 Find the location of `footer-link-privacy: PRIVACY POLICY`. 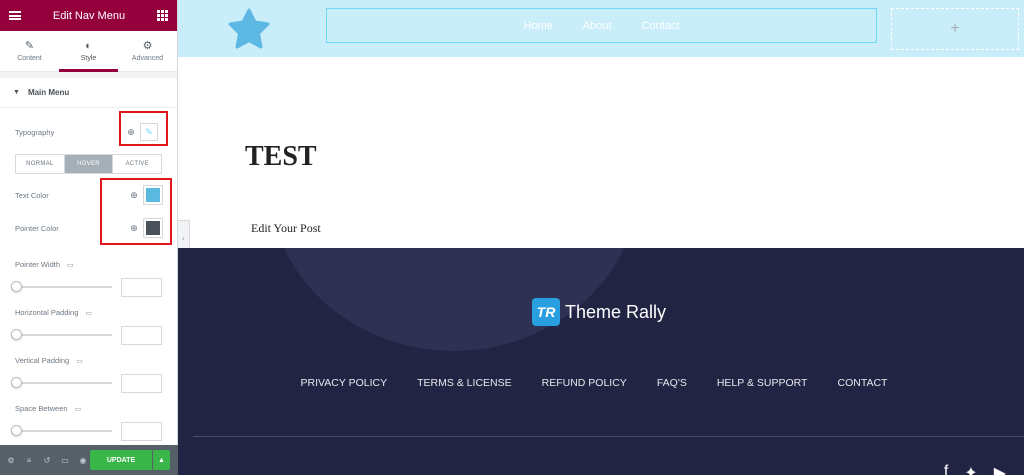

footer-link-privacy: PRIVACY POLICY is located at coordinates (344, 383).